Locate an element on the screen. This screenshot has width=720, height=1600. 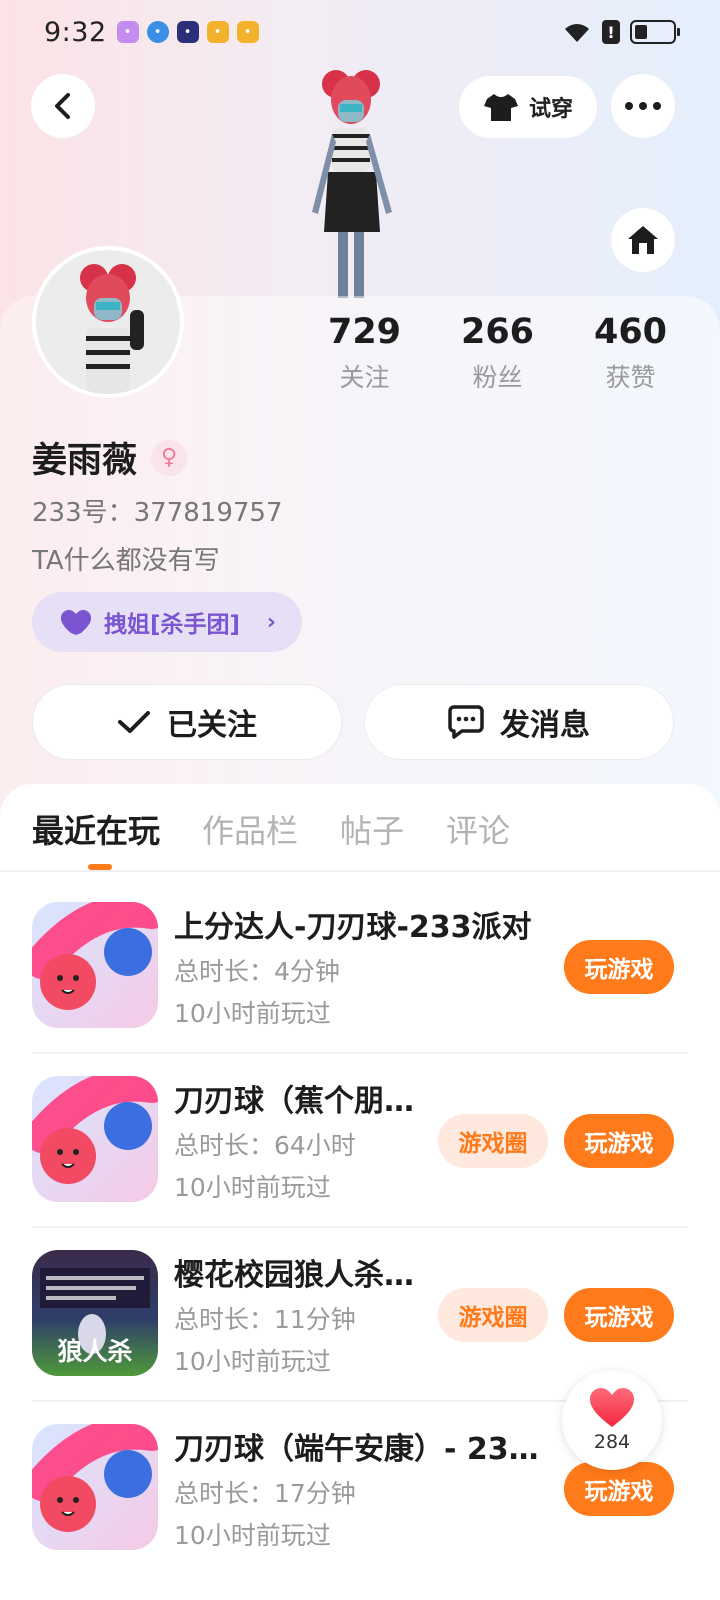
more-dots-icon is located at coordinates (643, 106).